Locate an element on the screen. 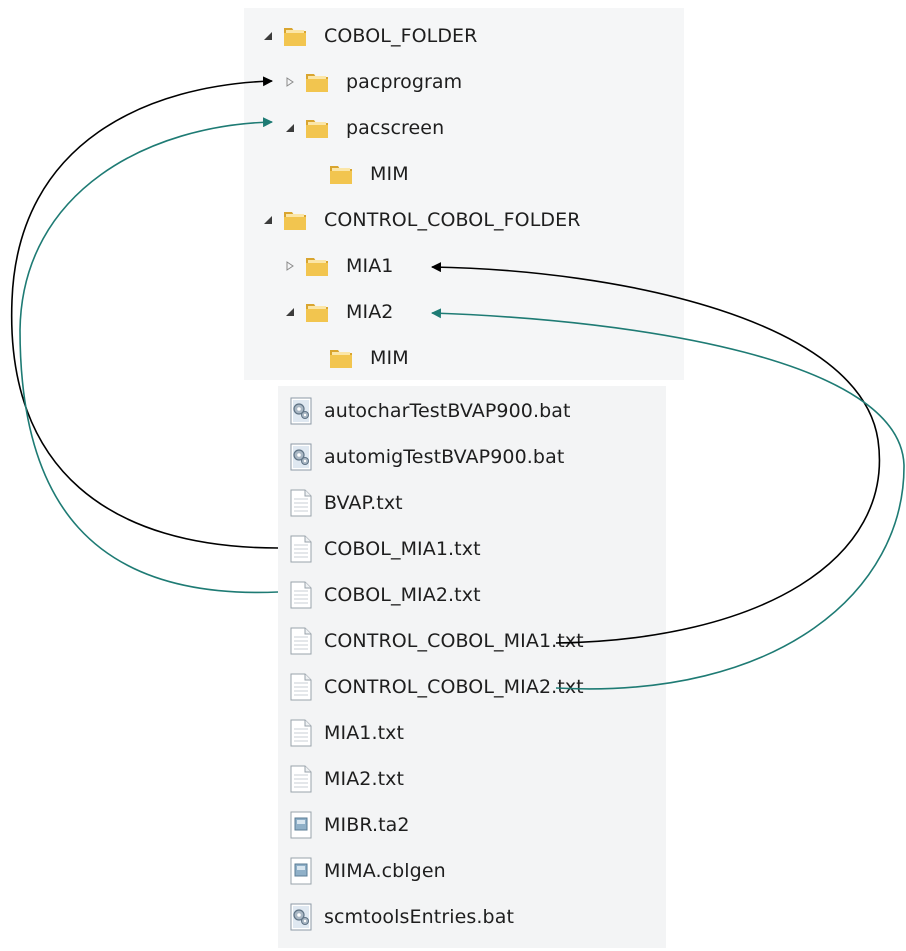 The width and height of the screenshot is (906, 951). file-item: automigTestBVAP900.bat is located at coordinates (427, 457).